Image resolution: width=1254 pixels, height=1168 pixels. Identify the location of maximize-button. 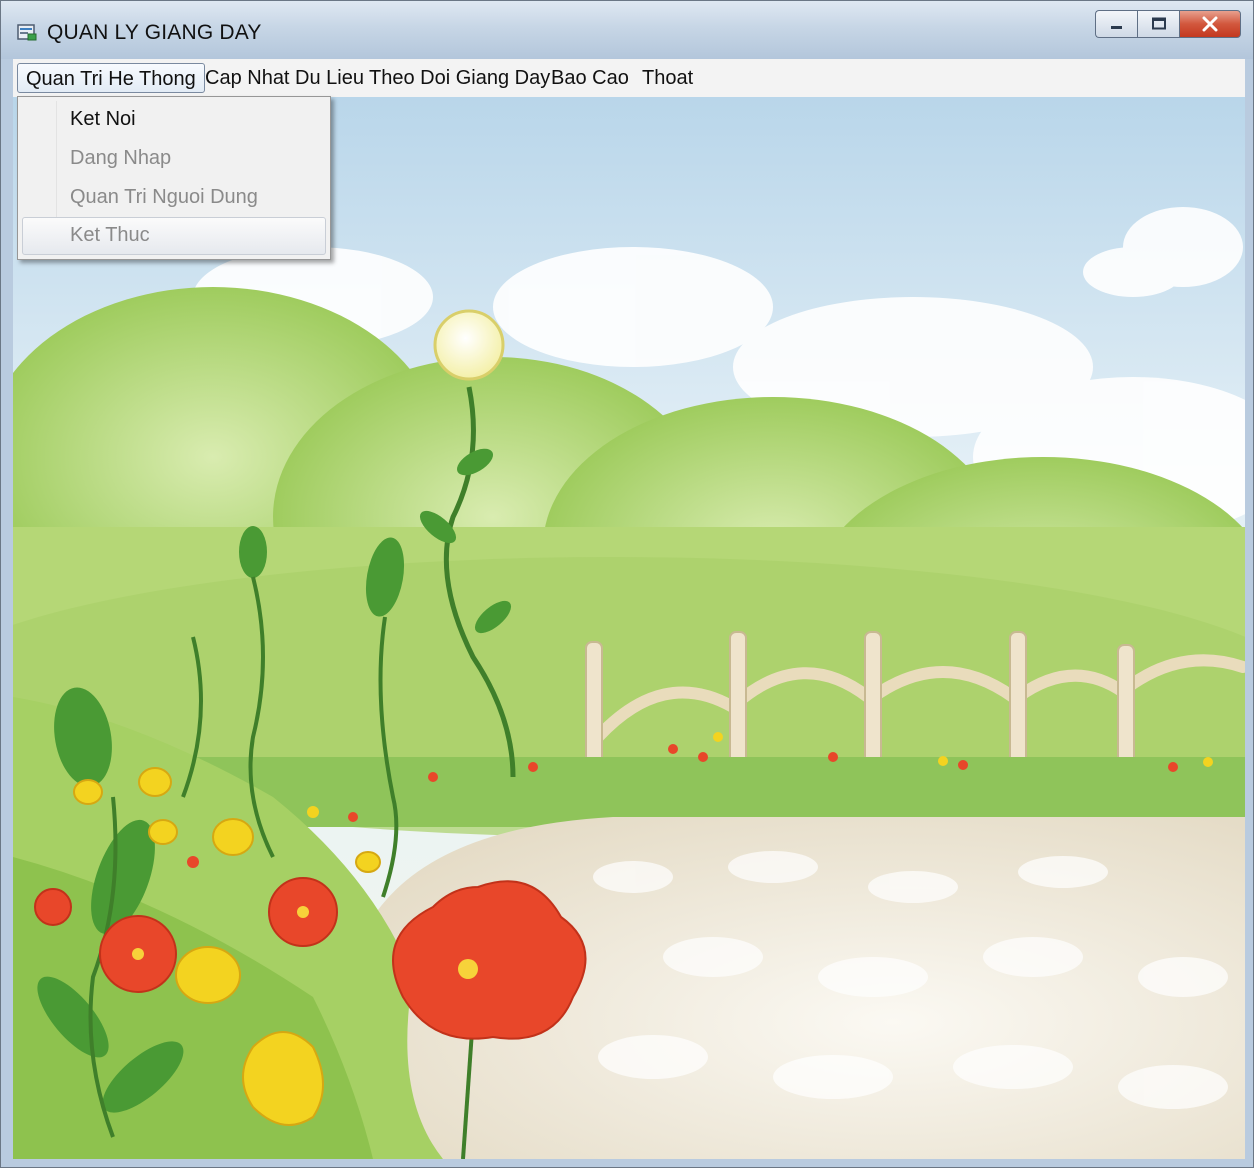
(1158, 24).